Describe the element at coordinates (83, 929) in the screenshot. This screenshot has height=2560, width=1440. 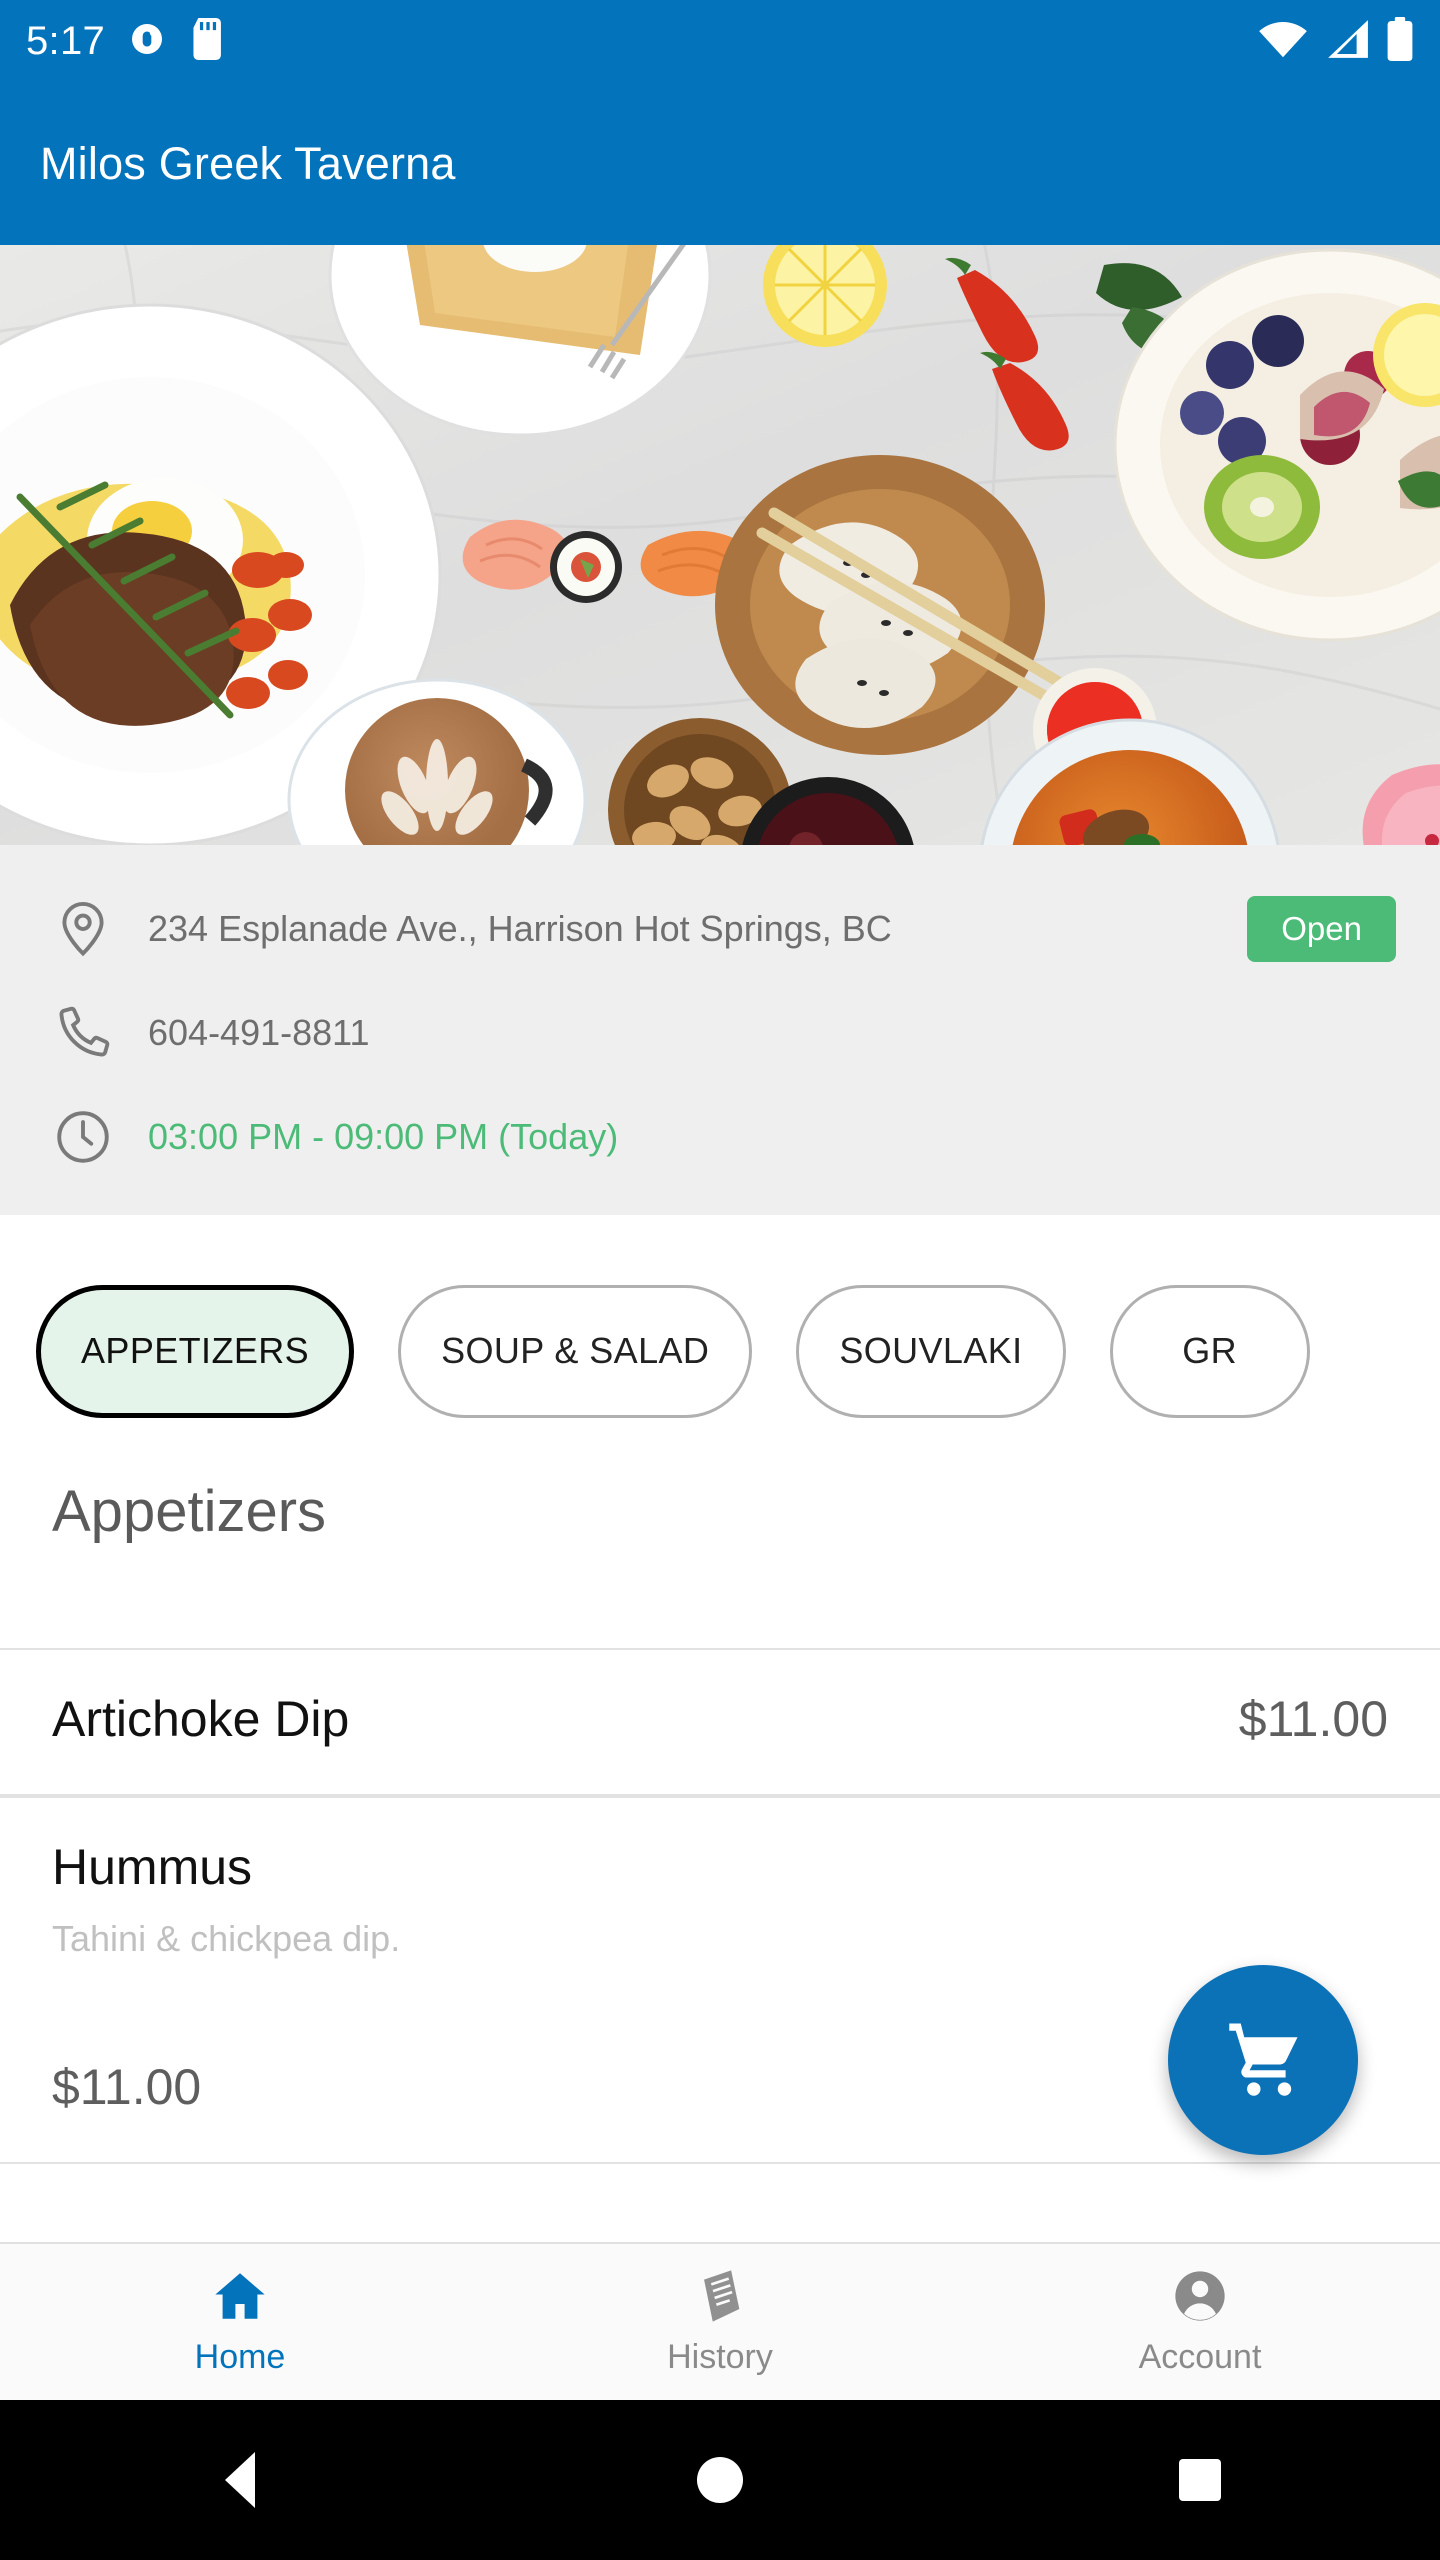
I see `location-pin-icon` at that location.